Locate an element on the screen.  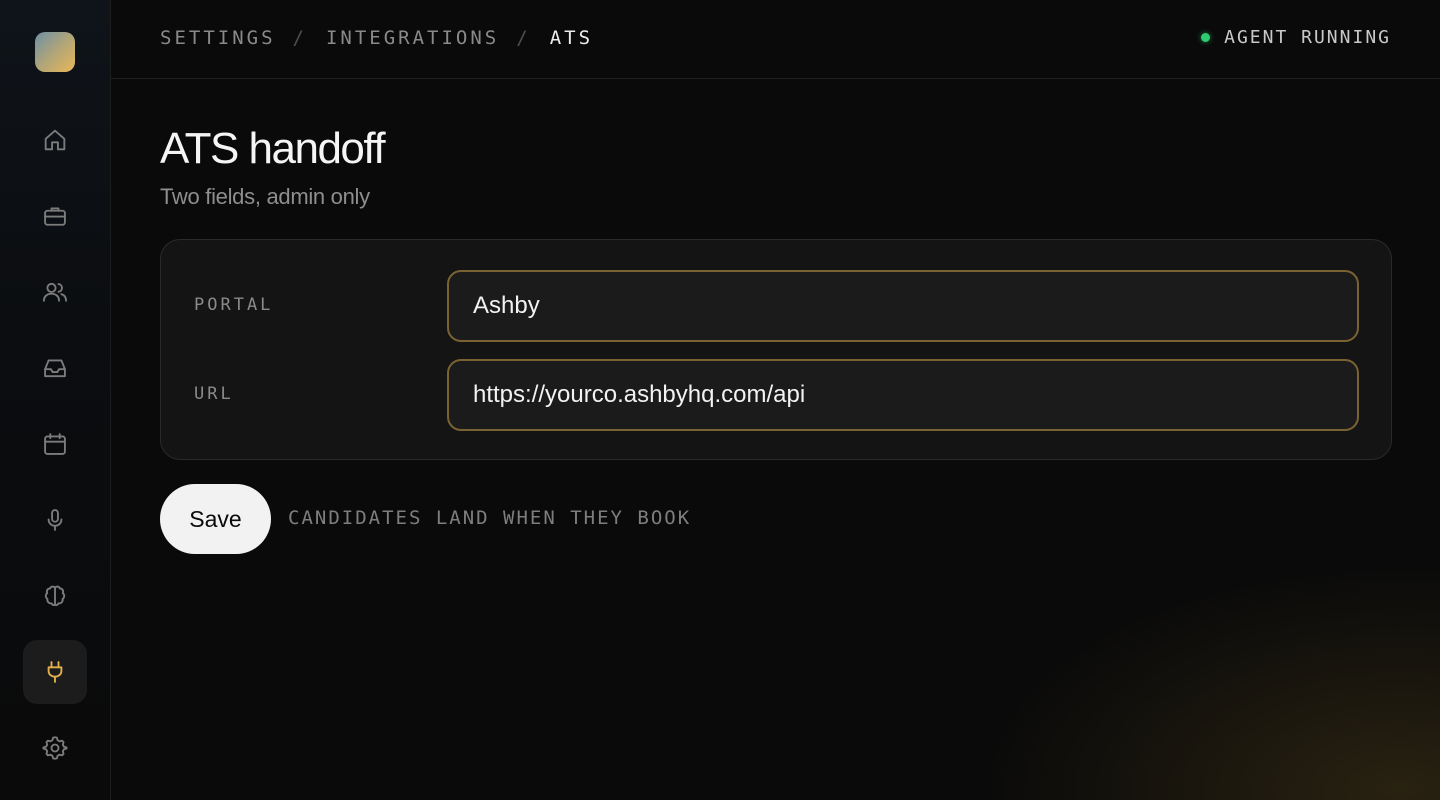
breadcrumb-settings: SETTINGS is located at coordinates (218, 38).